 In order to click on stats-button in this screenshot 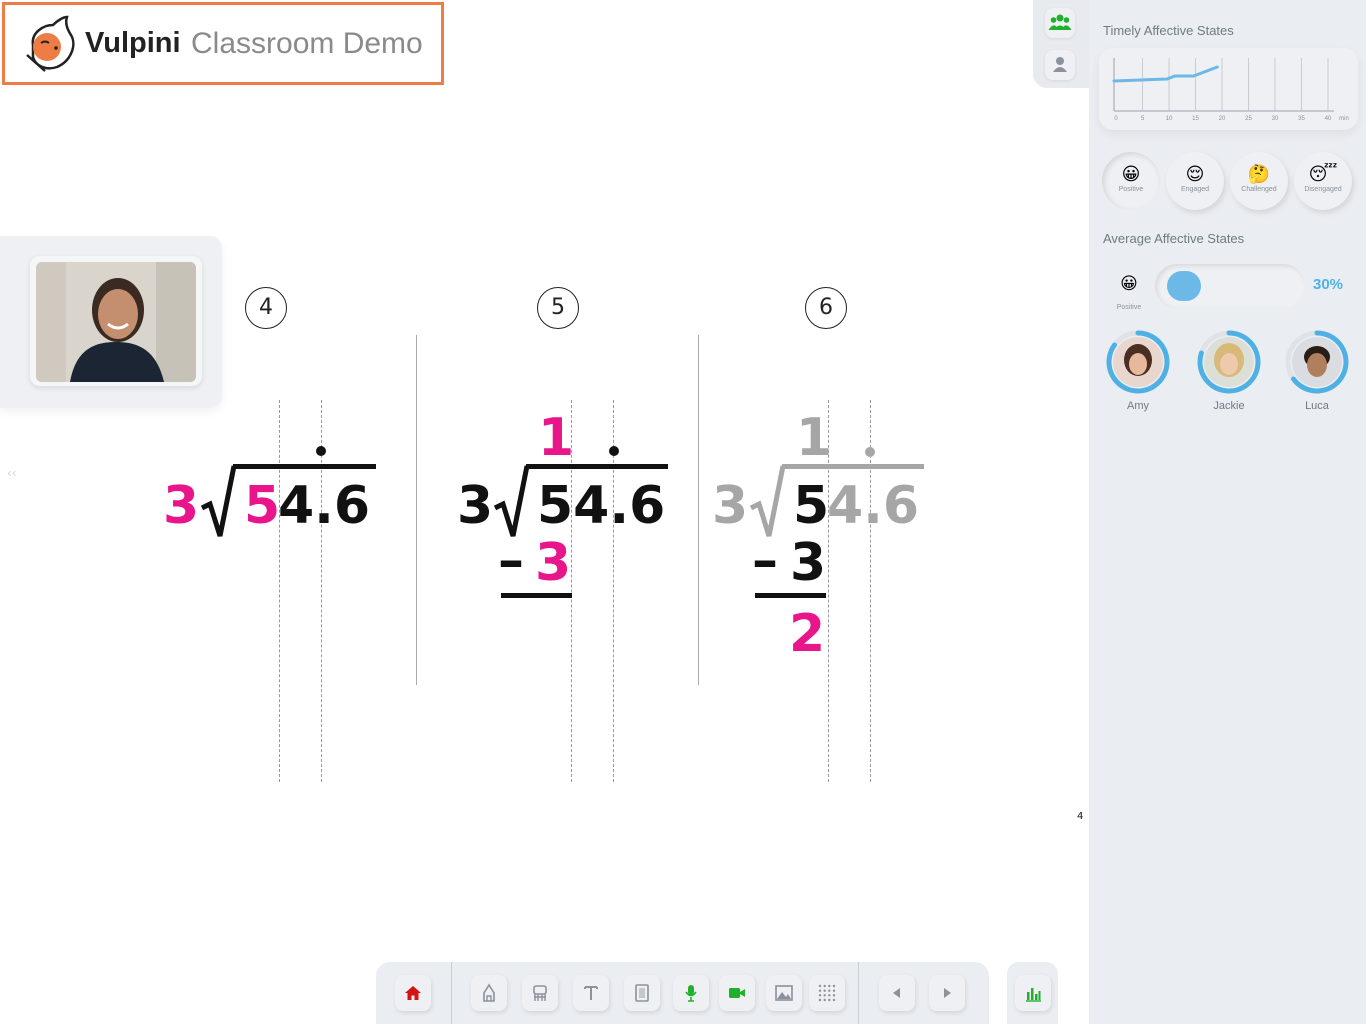, I will do `click(1033, 993)`.